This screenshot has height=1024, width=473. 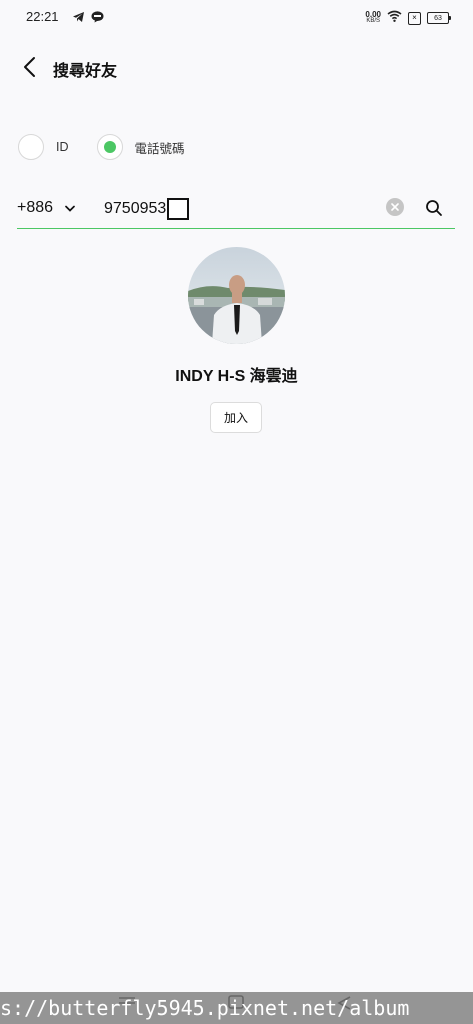 I want to click on search-type-selector: ID 電話號碼, so click(x=101, y=147).